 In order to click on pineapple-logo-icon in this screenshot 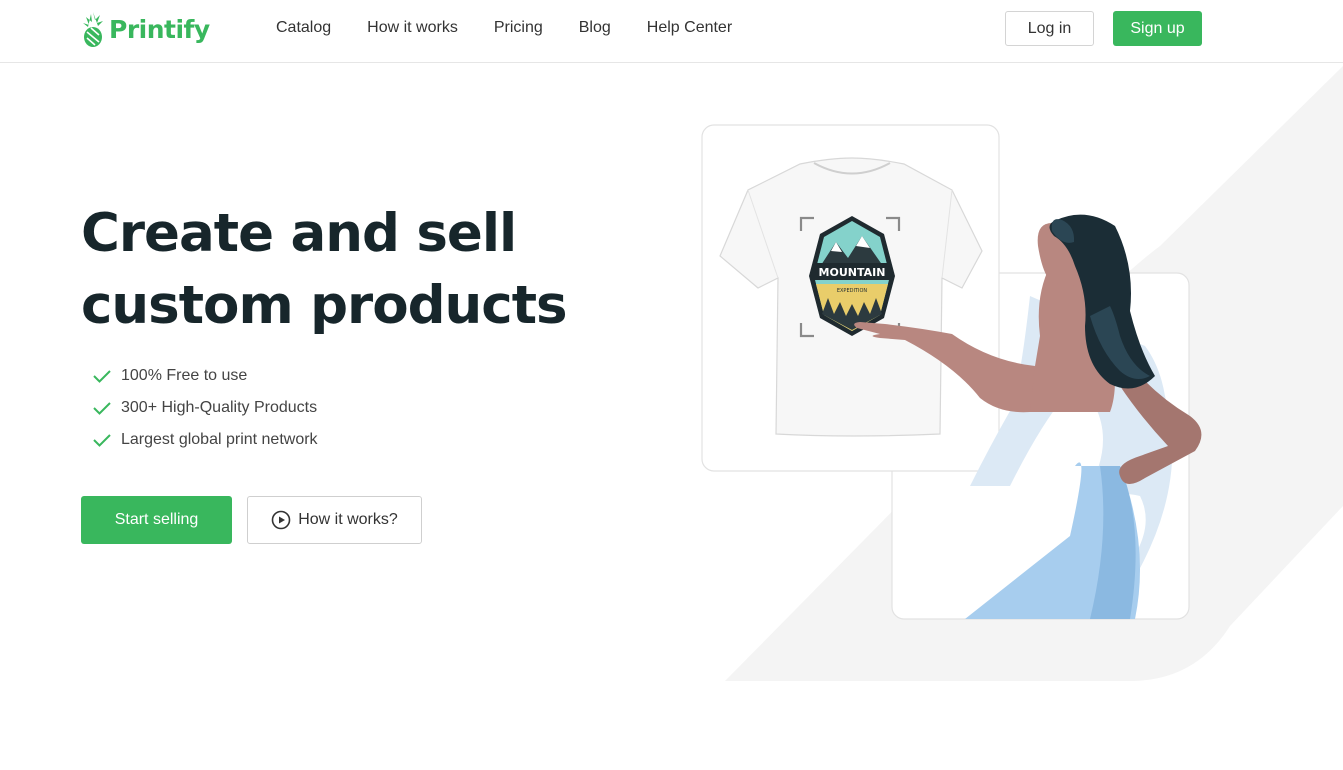, I will do `click(93, 29)`.